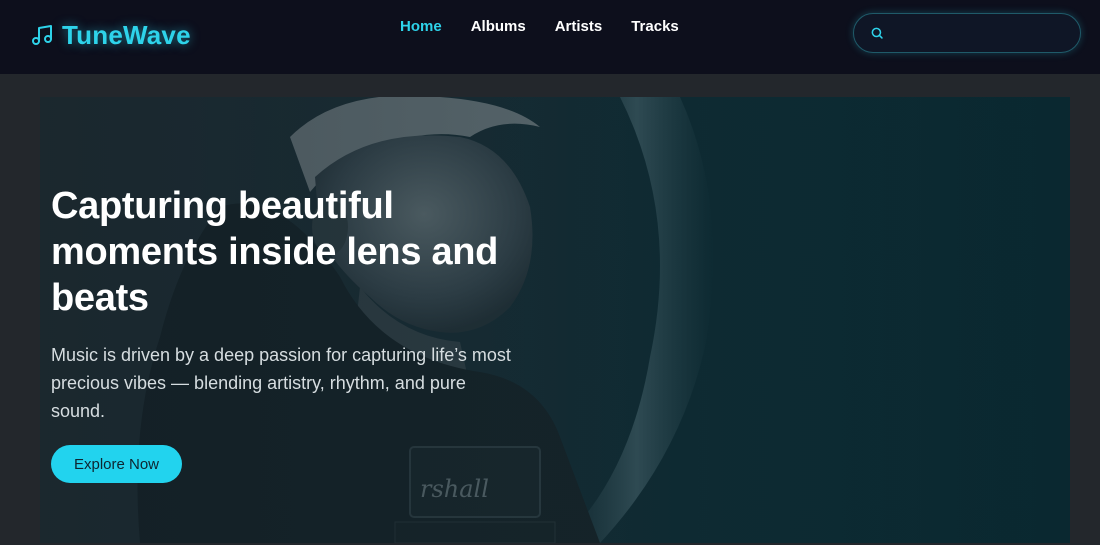 The width and height of the screenshot is (1100, 545). Describe the element at coordinates (655, 27) in the screenshot. I see `nav-tracks: Tracks` at that location.